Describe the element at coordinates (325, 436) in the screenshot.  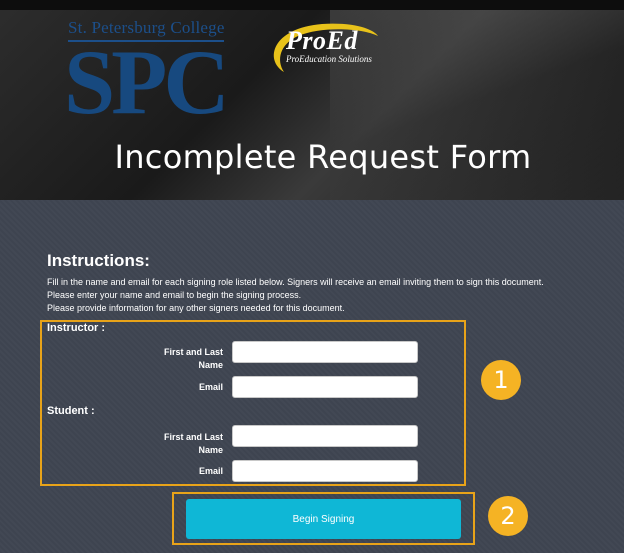
I see `student-name-input` at that location.